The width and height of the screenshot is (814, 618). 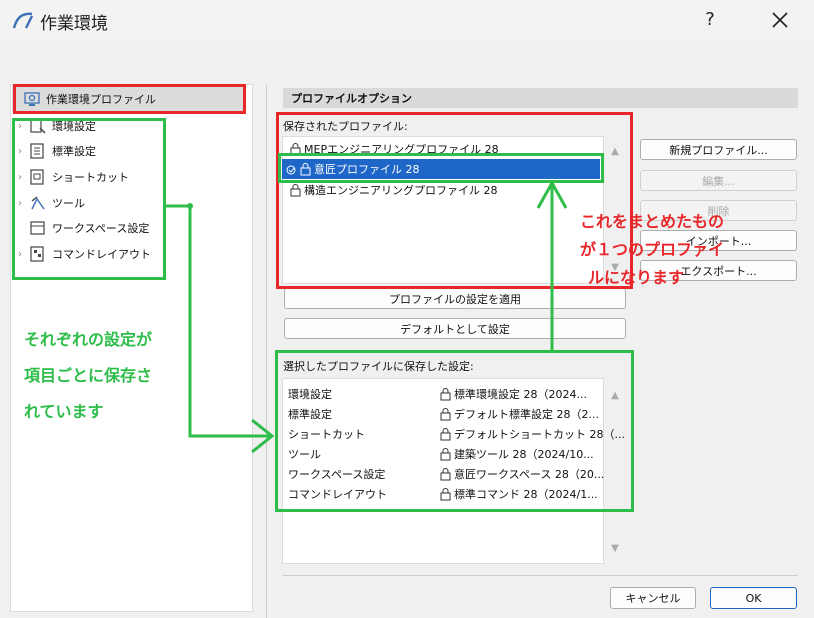 I want to click on annotation-green-box-tree, so click(x=89, y=199).